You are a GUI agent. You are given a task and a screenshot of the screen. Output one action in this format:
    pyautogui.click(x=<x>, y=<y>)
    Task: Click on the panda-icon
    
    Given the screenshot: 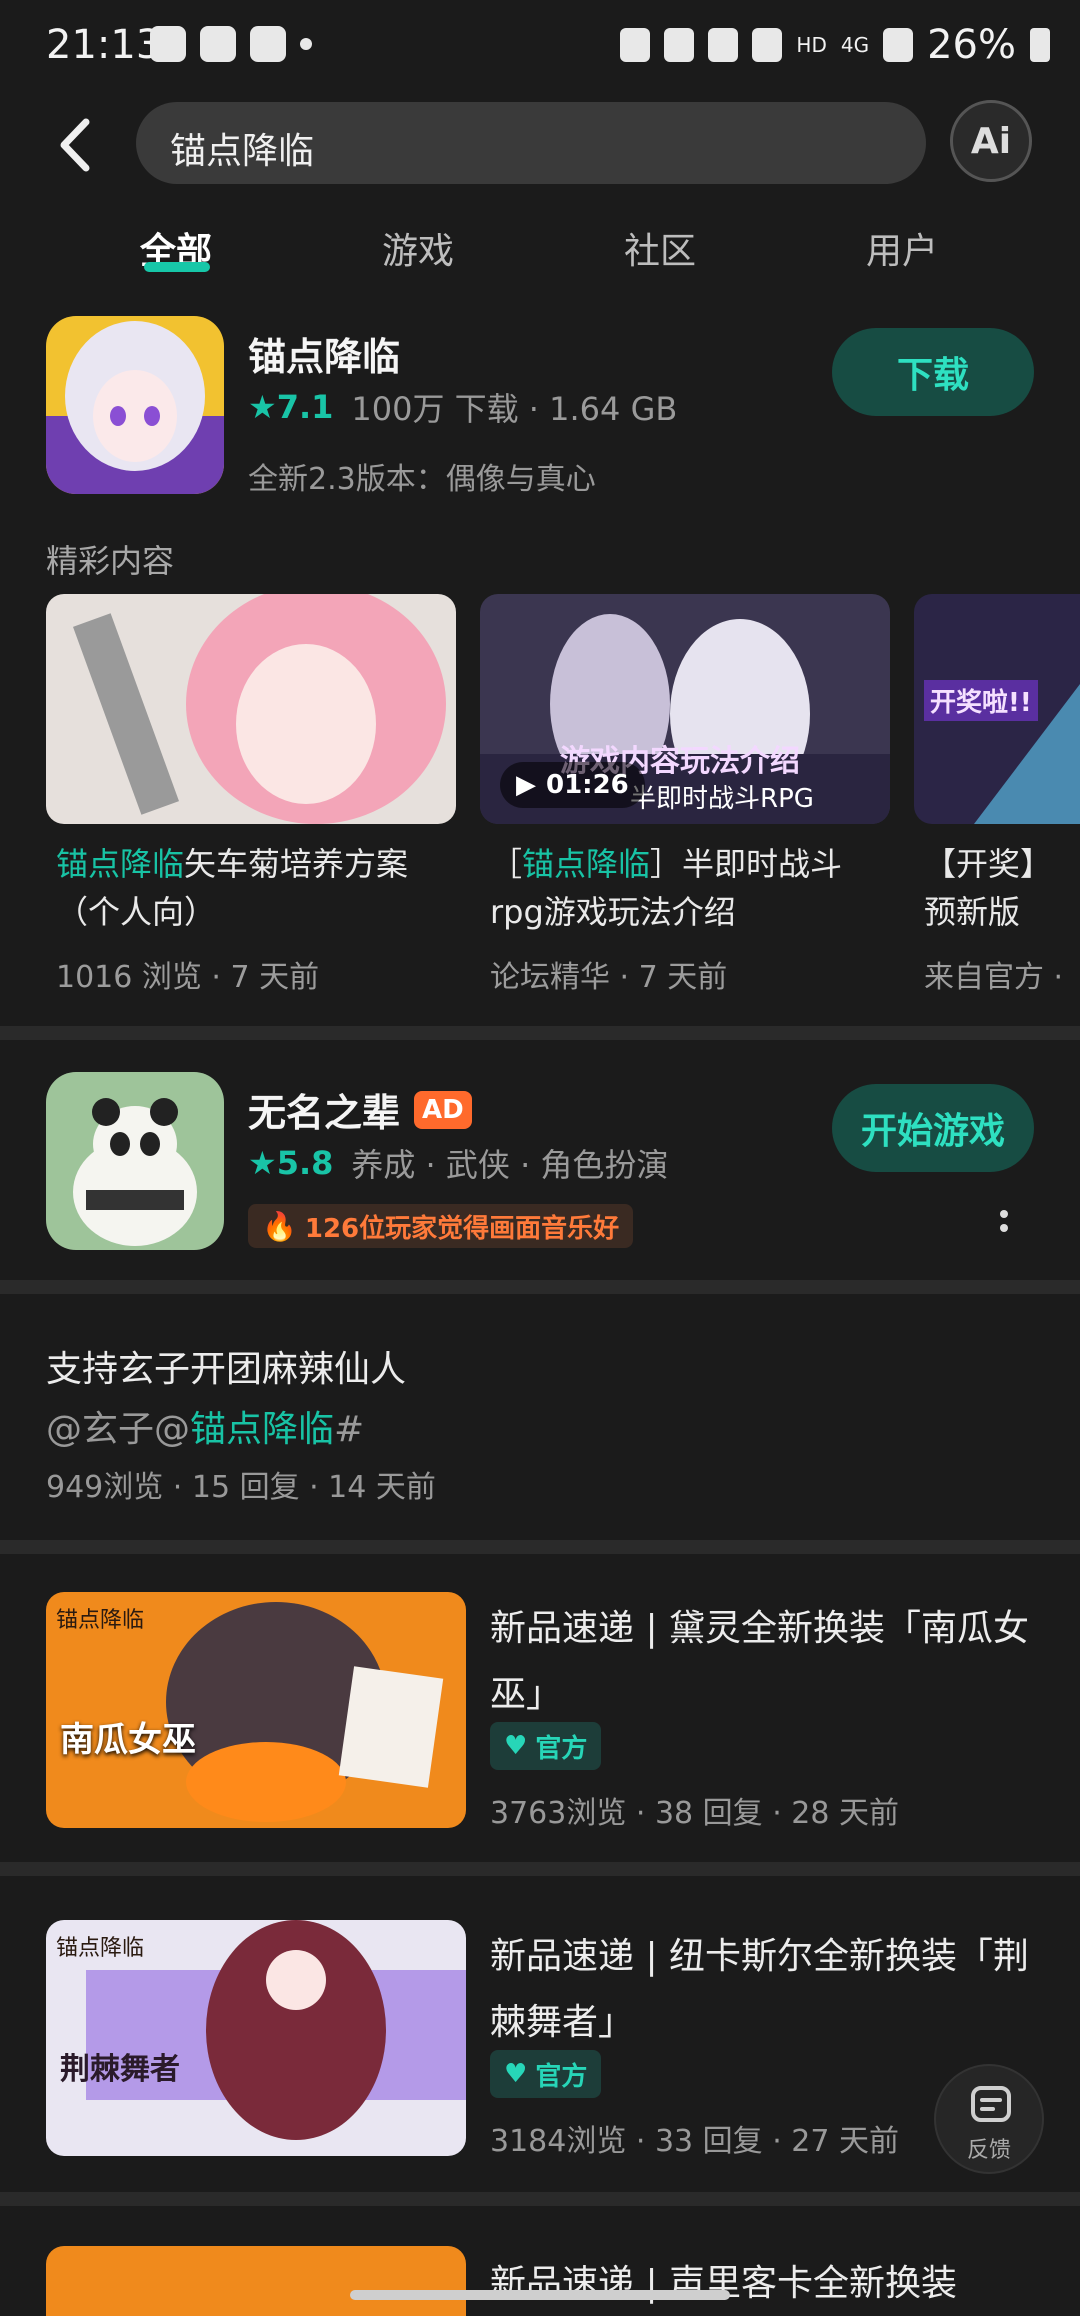 What is the action you would take?
    pyautogui.click(x=135, y=1161)
    